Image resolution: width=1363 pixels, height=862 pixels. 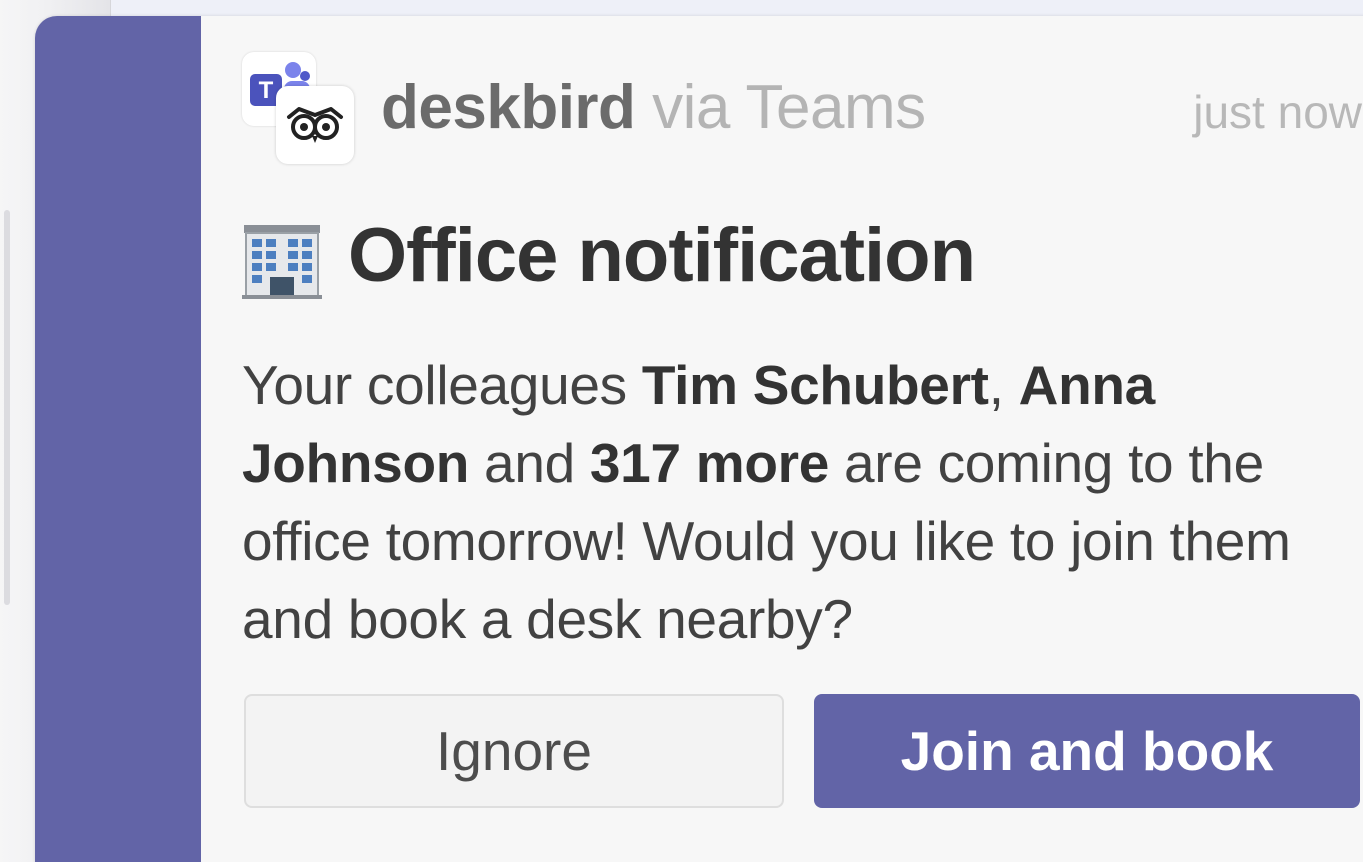 I want to click on timestamp: just now, so click(x=1277, y=112).